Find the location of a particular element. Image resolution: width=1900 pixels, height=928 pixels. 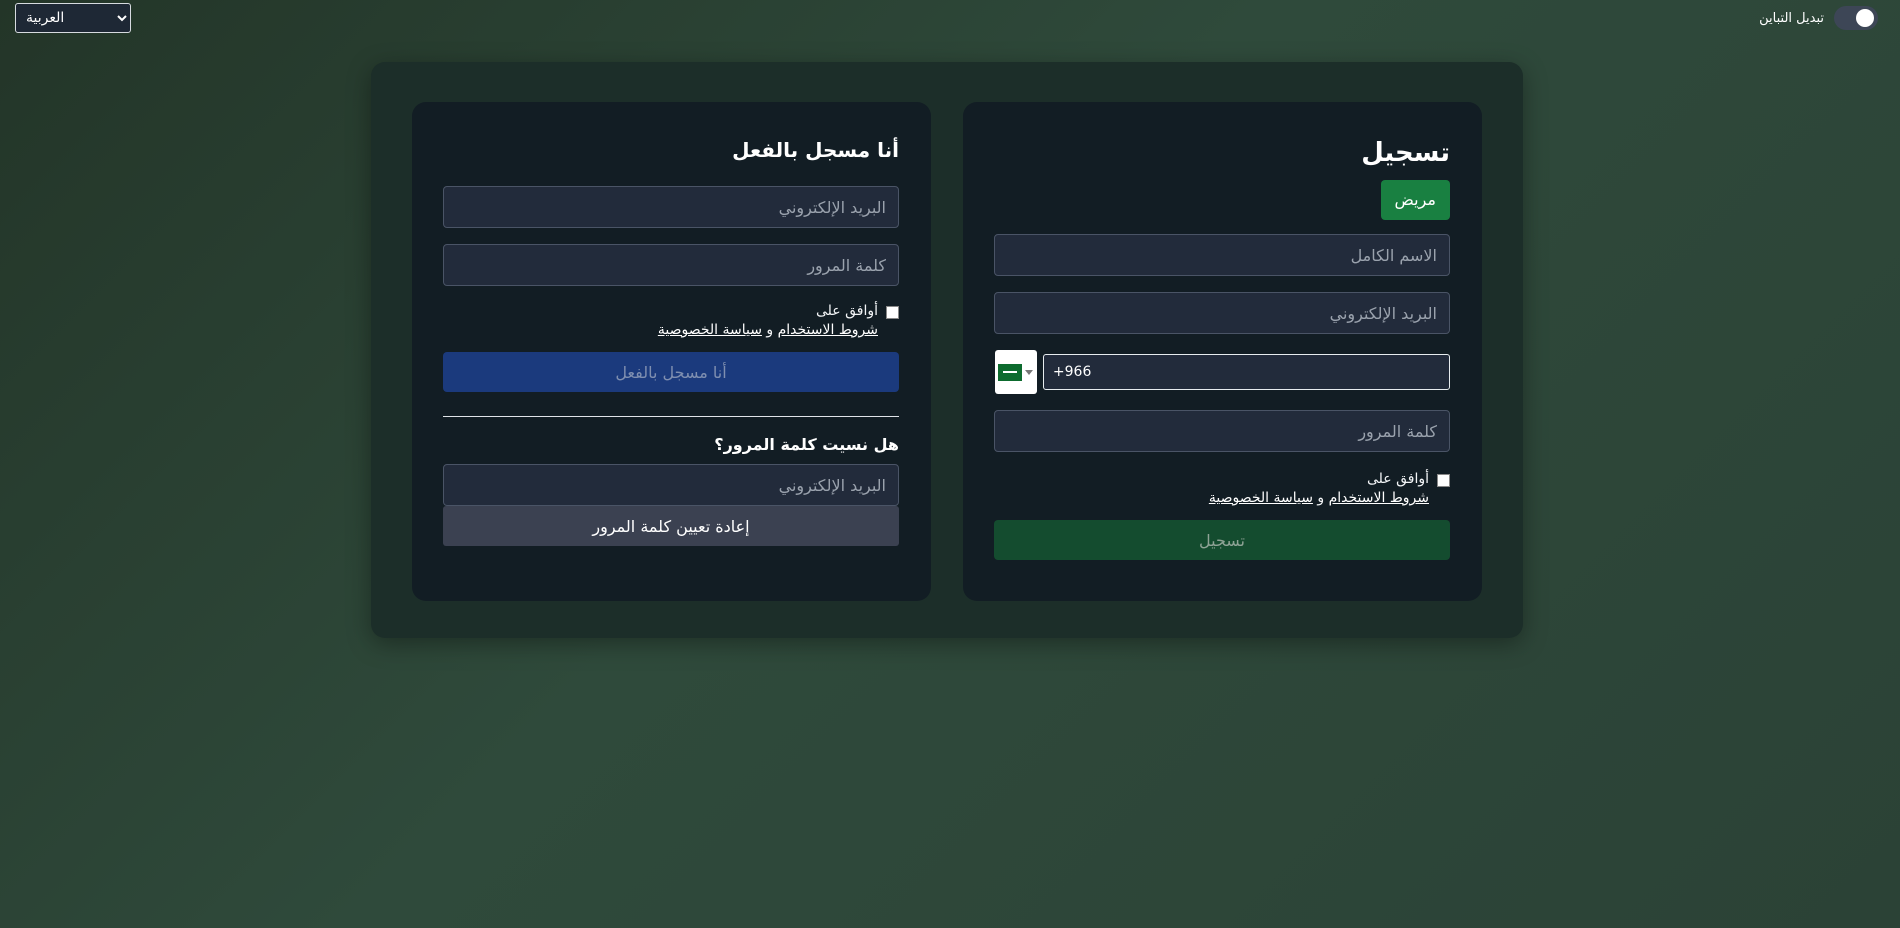

contrast-toggle is located at coordinates (1856, 18).